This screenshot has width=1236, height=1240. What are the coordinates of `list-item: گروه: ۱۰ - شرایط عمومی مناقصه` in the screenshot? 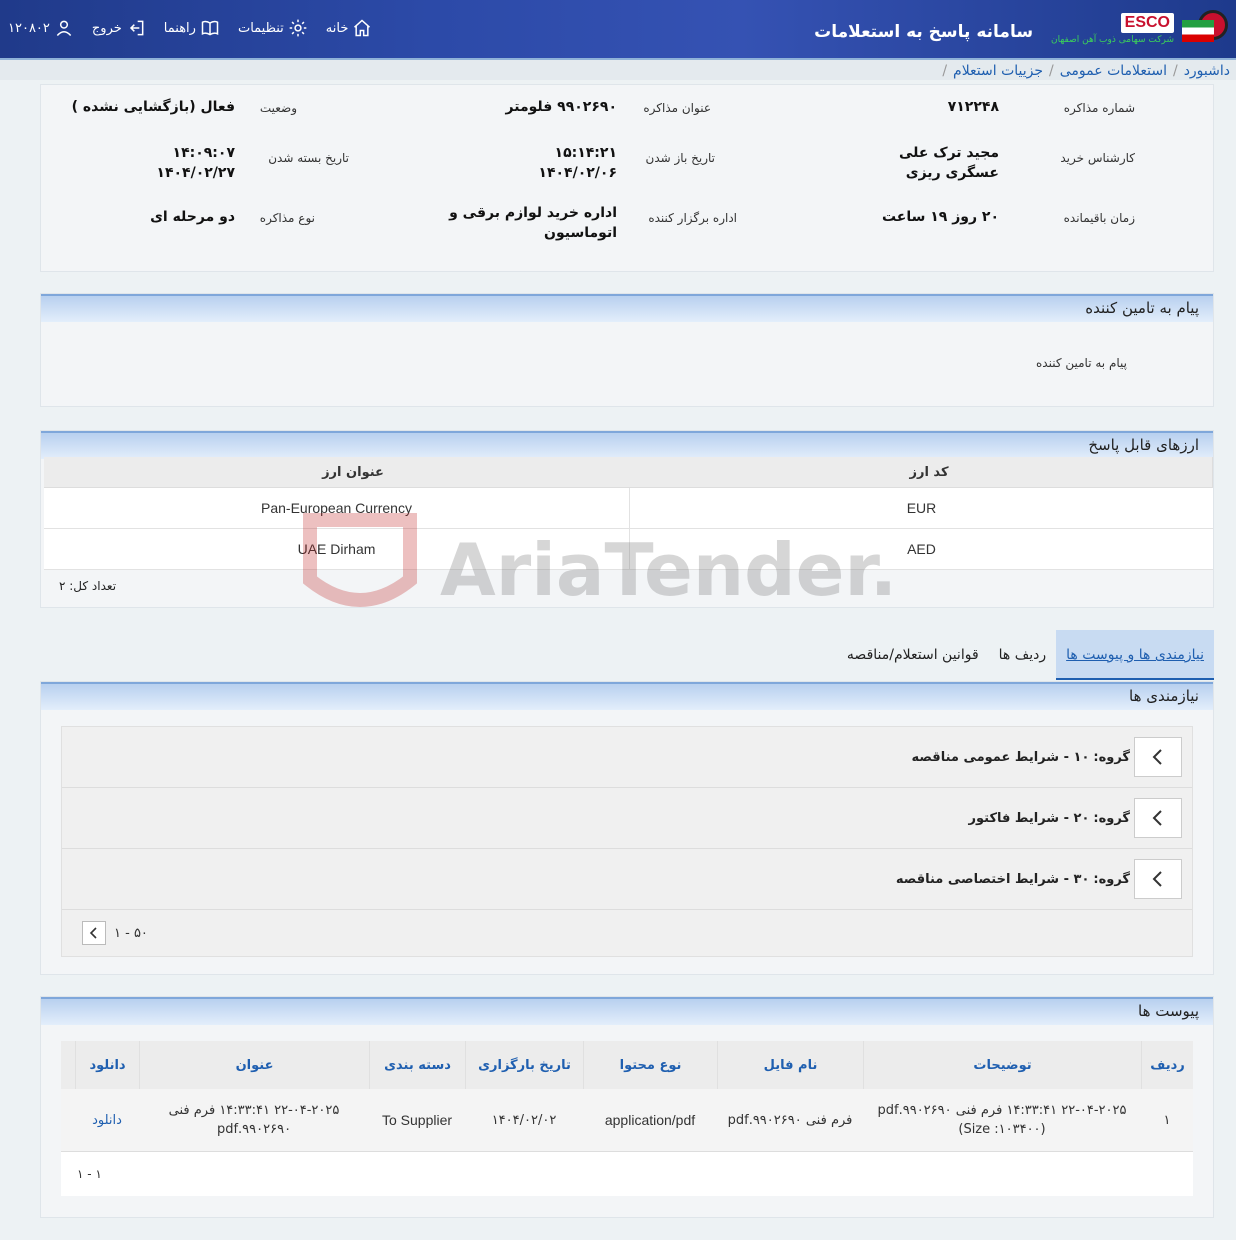 It's located at (627, 757).